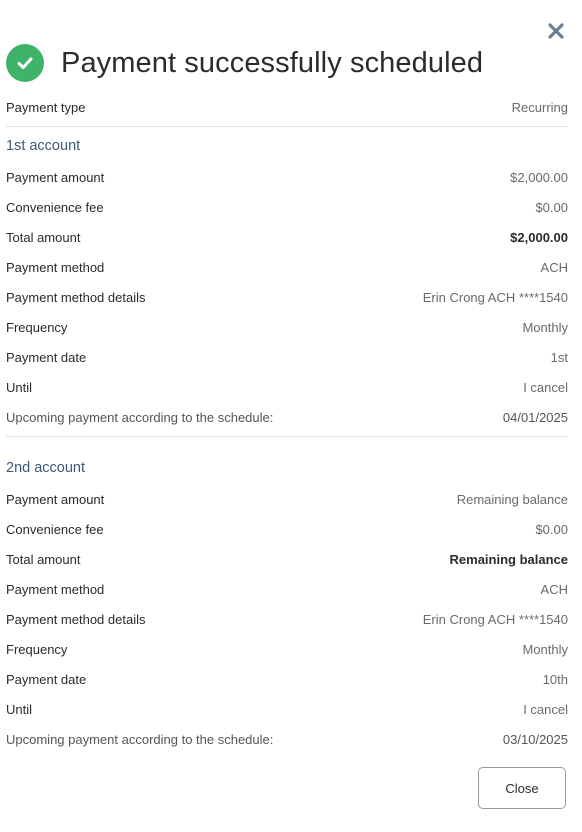 The image size is (582, 832). I want to click on account-1-total-amount-row: Total amount $2,000.00, so click(287, 237).